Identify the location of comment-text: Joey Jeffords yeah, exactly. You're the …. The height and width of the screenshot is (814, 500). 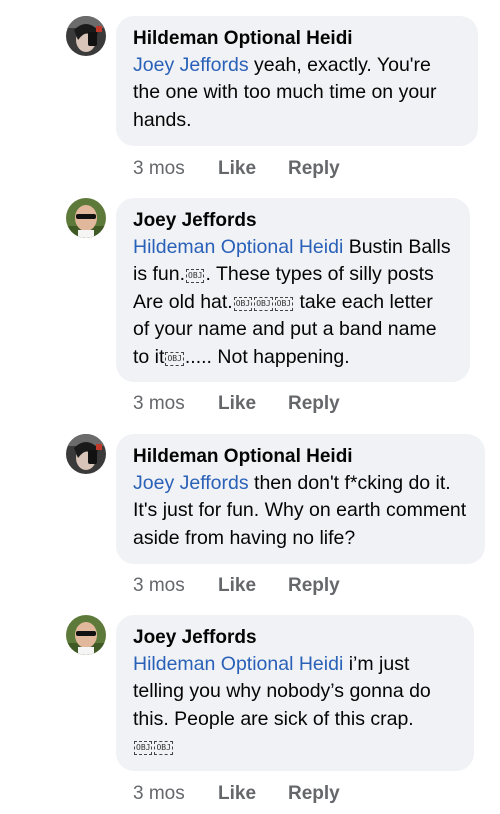
(285, 92).